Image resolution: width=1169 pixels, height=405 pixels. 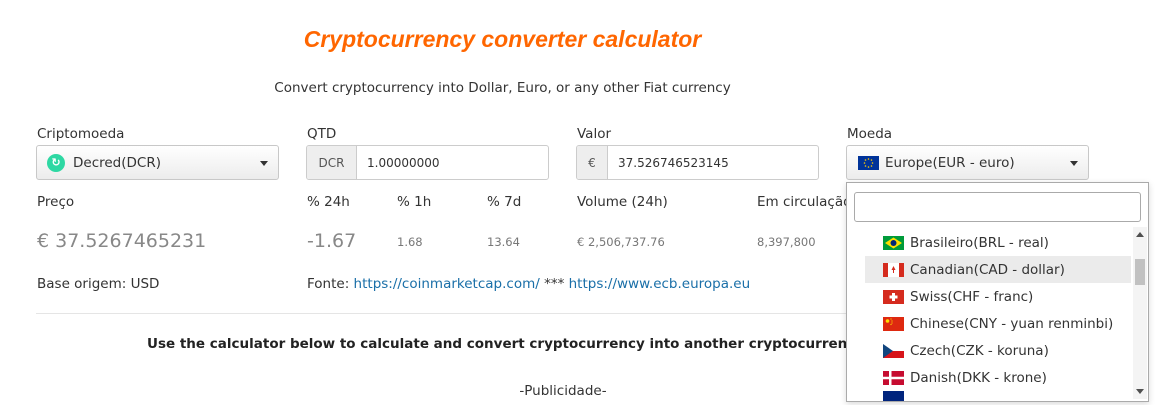 I want to click on valor-input-group: € 37.526746523145, so click(x=697, y=162).